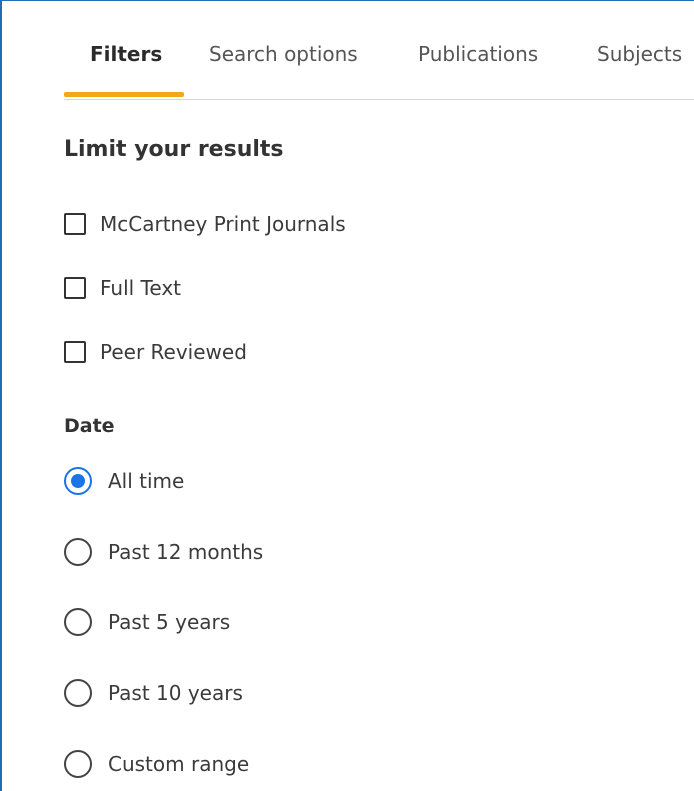 The width and height of the screenshot is (694, 791). Describe the element at coordinates (186, 552) in the screenshot. I see `past-12-months-label: Past 12 months` at that location.